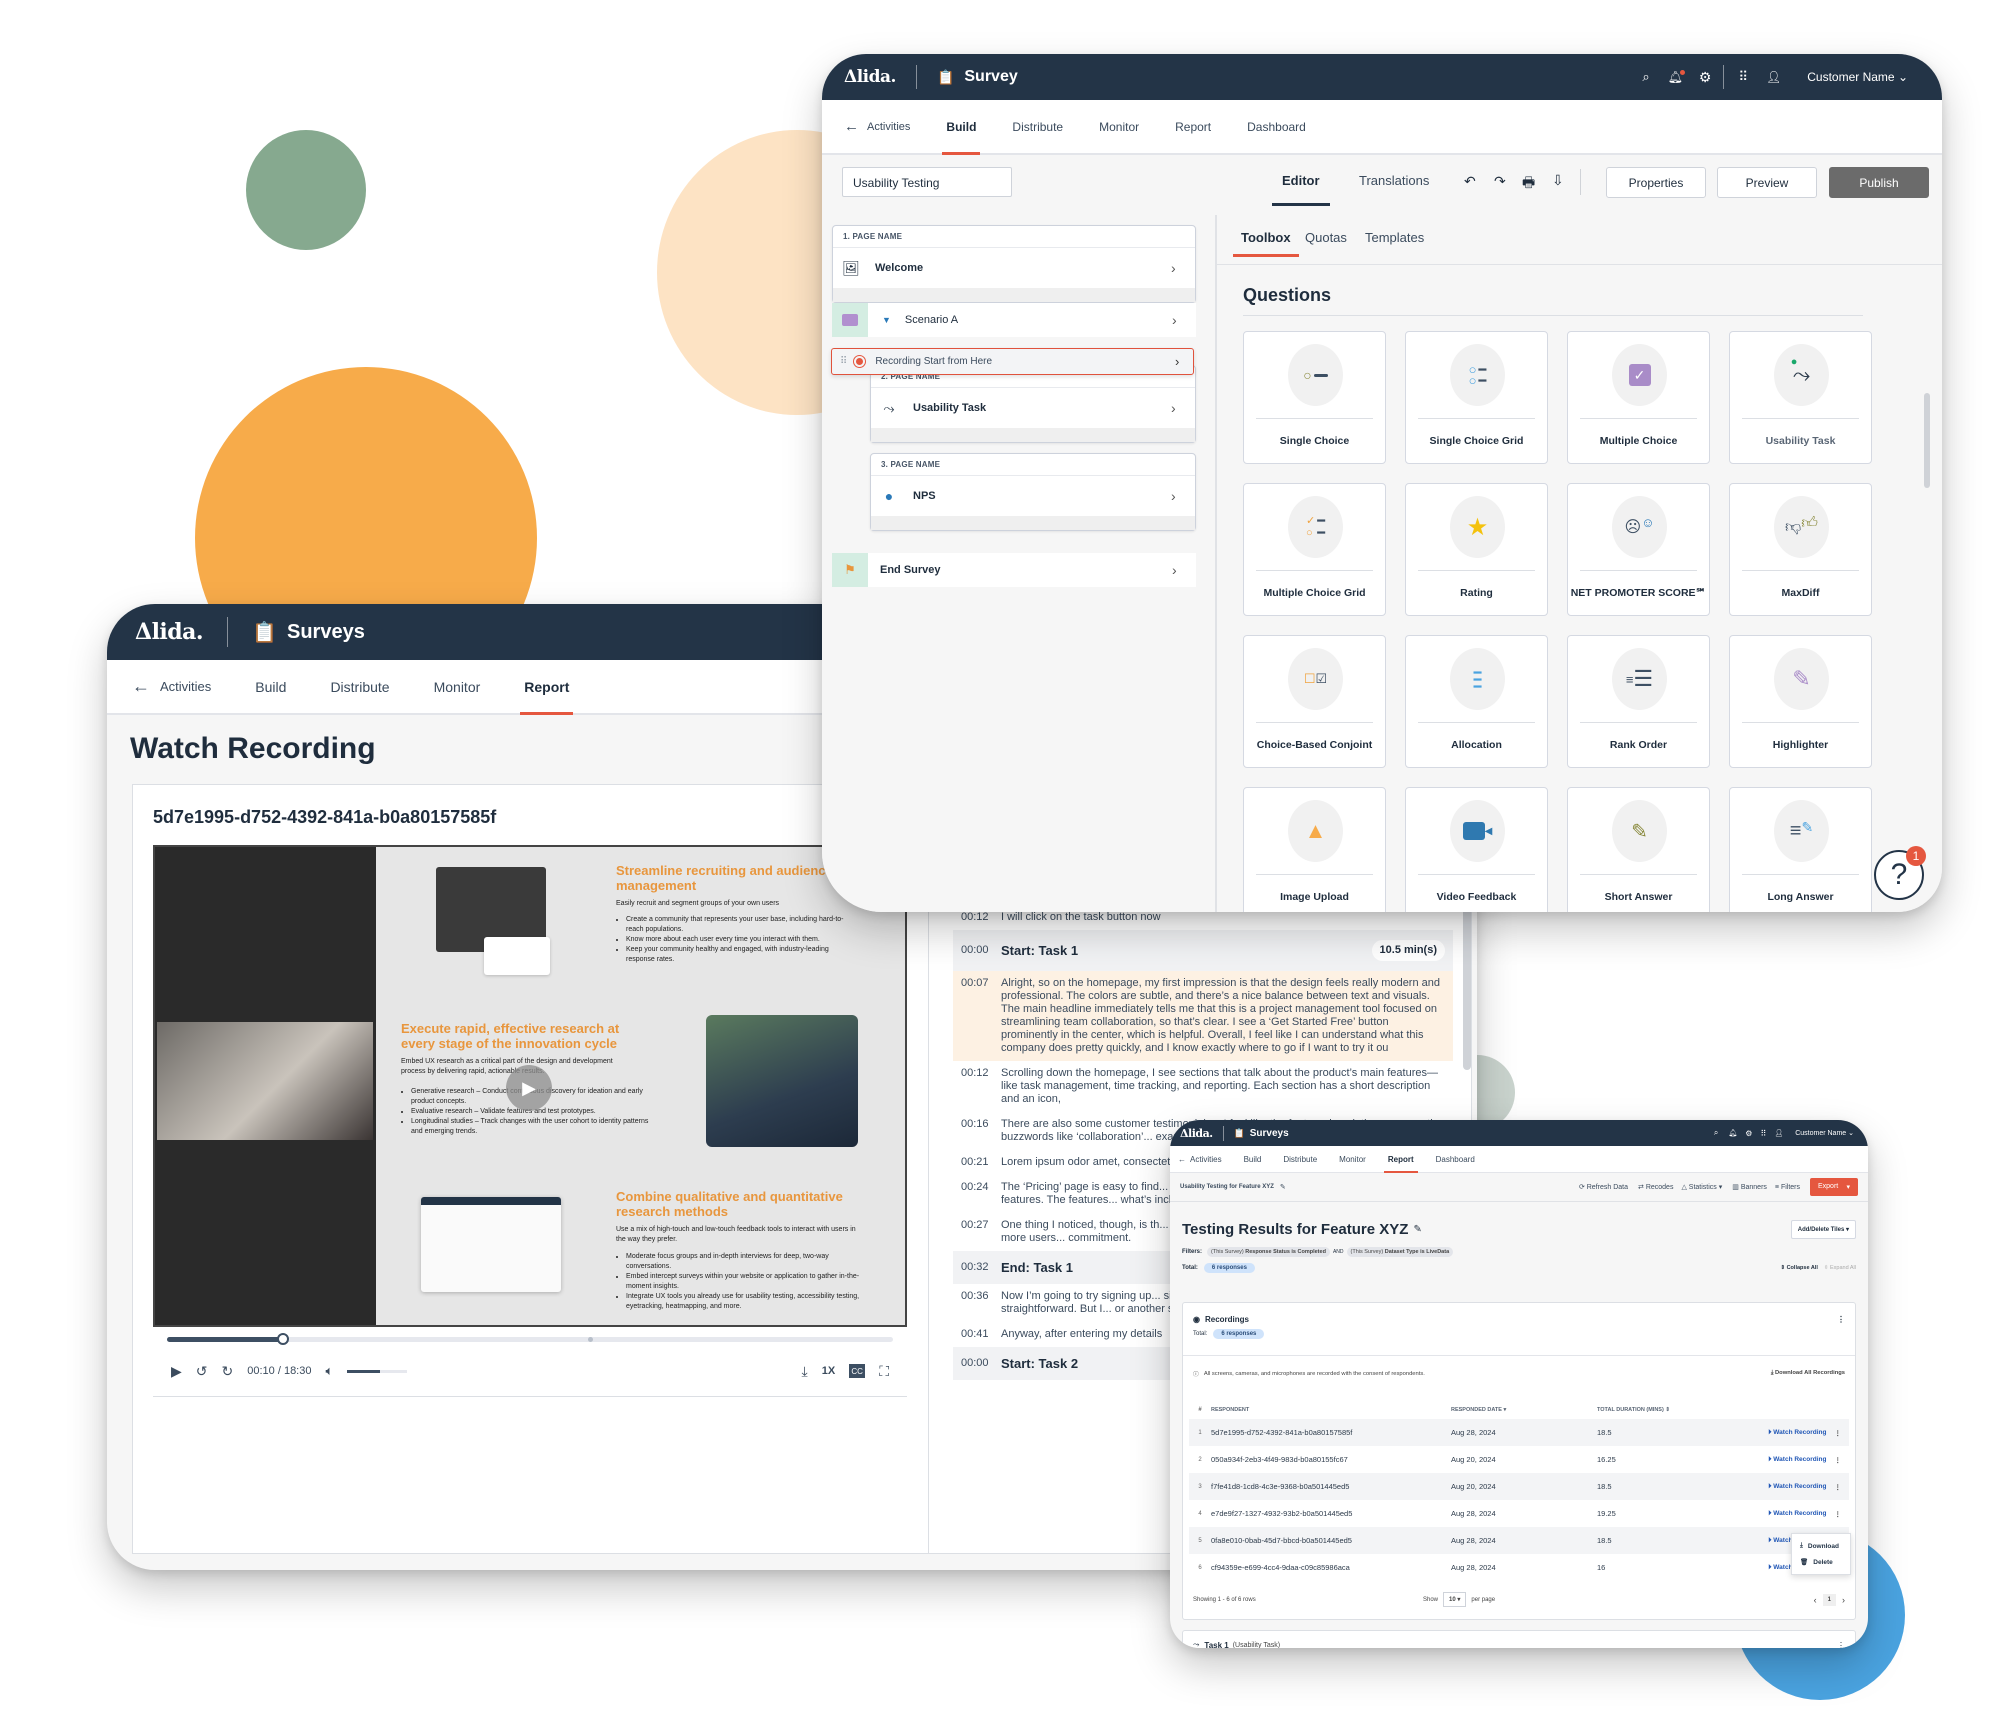 This screenshot has width=2000, height=1709. Describe the element at coordinates (1927, 440) in the screenshot. I see `toolbox-scrollbar` at that location.